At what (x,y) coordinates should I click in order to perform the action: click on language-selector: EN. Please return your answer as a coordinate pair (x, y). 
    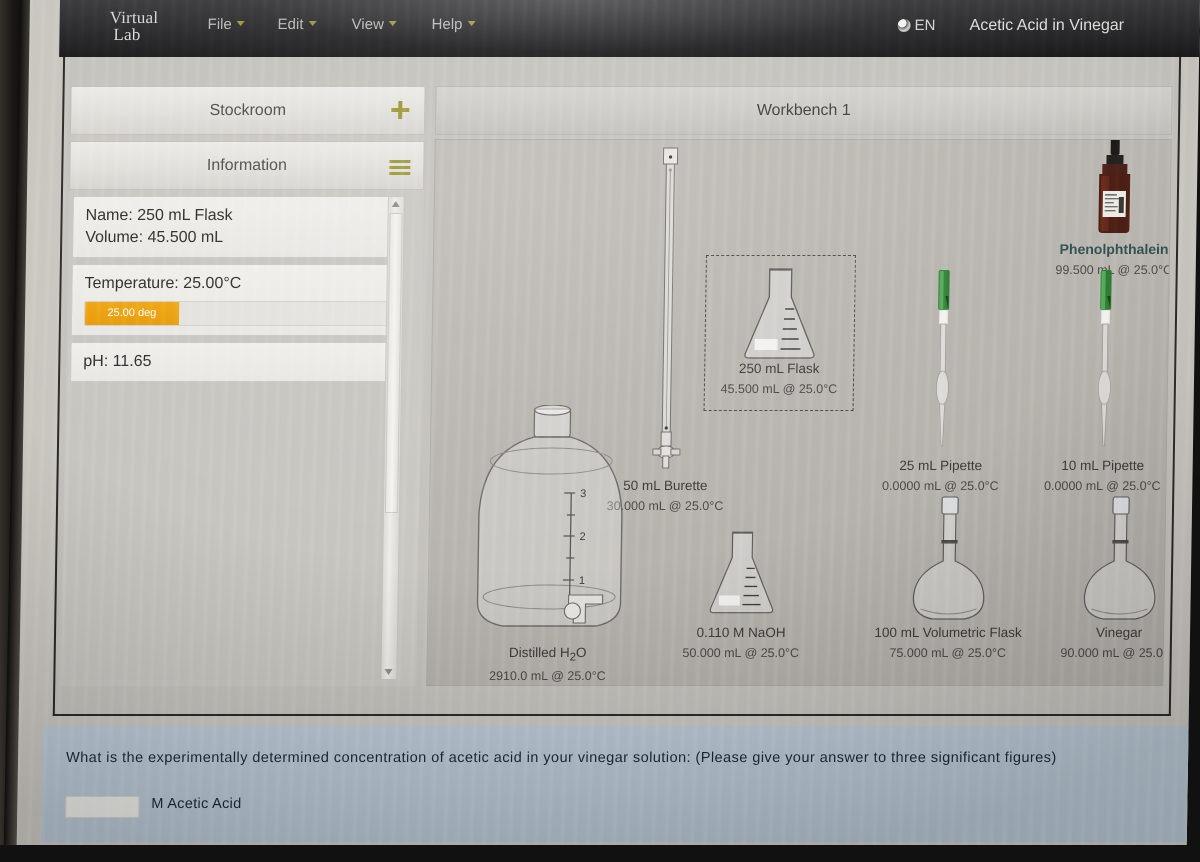
    Looking at the image, I should click on (916, 25).